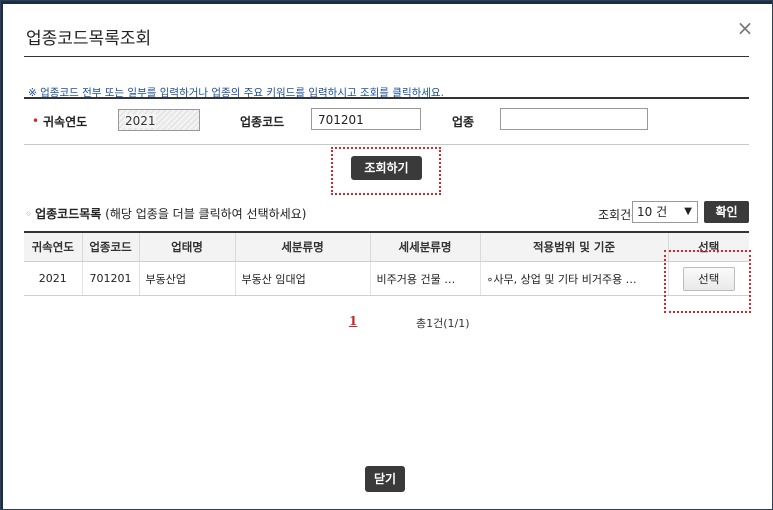 Image resolution: width=773 pixels, height=510 pixels. I want to click on count-value: 10 건, so click(652, 212).